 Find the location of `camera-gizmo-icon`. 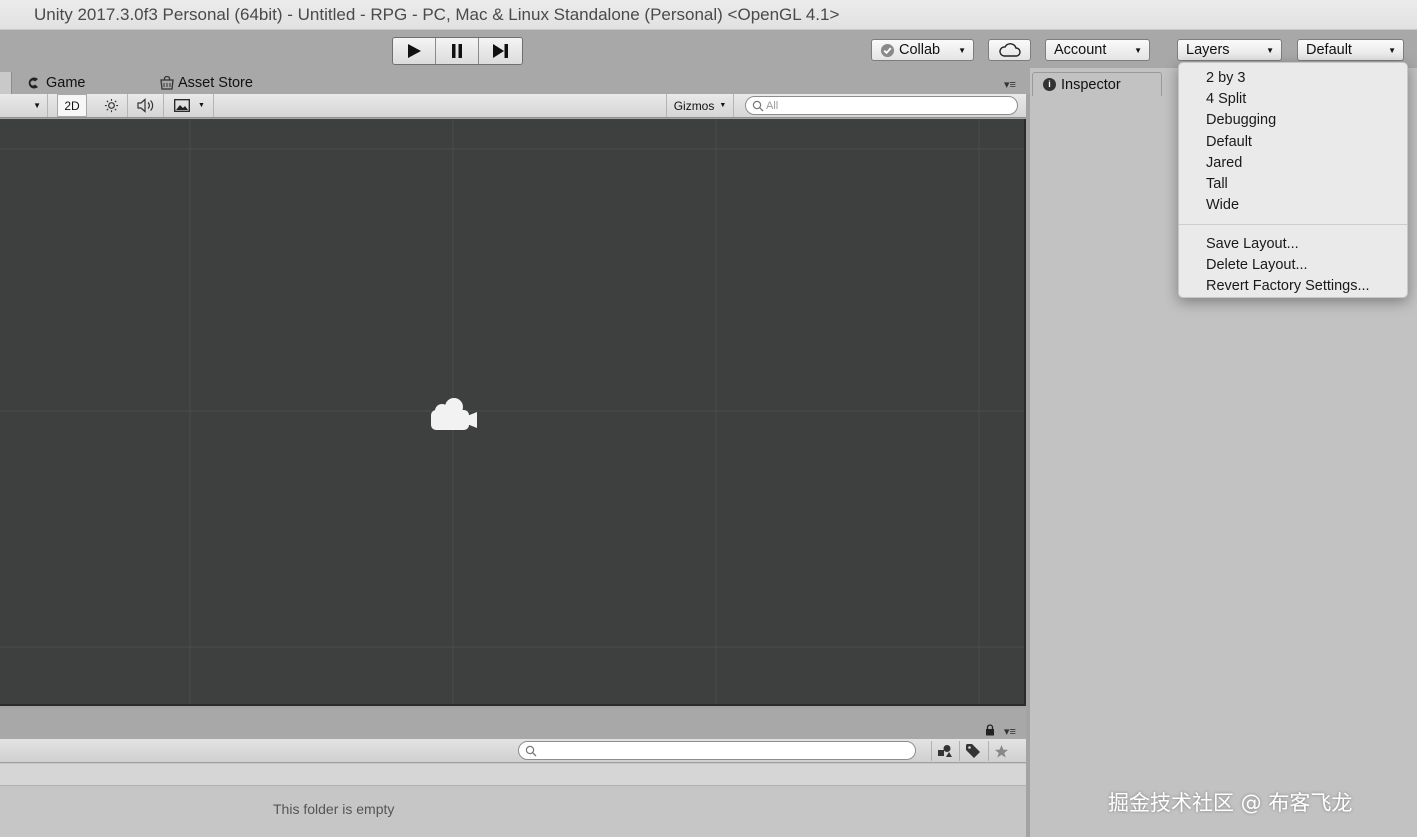

camera-gizmo-icon is located at coordinates (454, 415).